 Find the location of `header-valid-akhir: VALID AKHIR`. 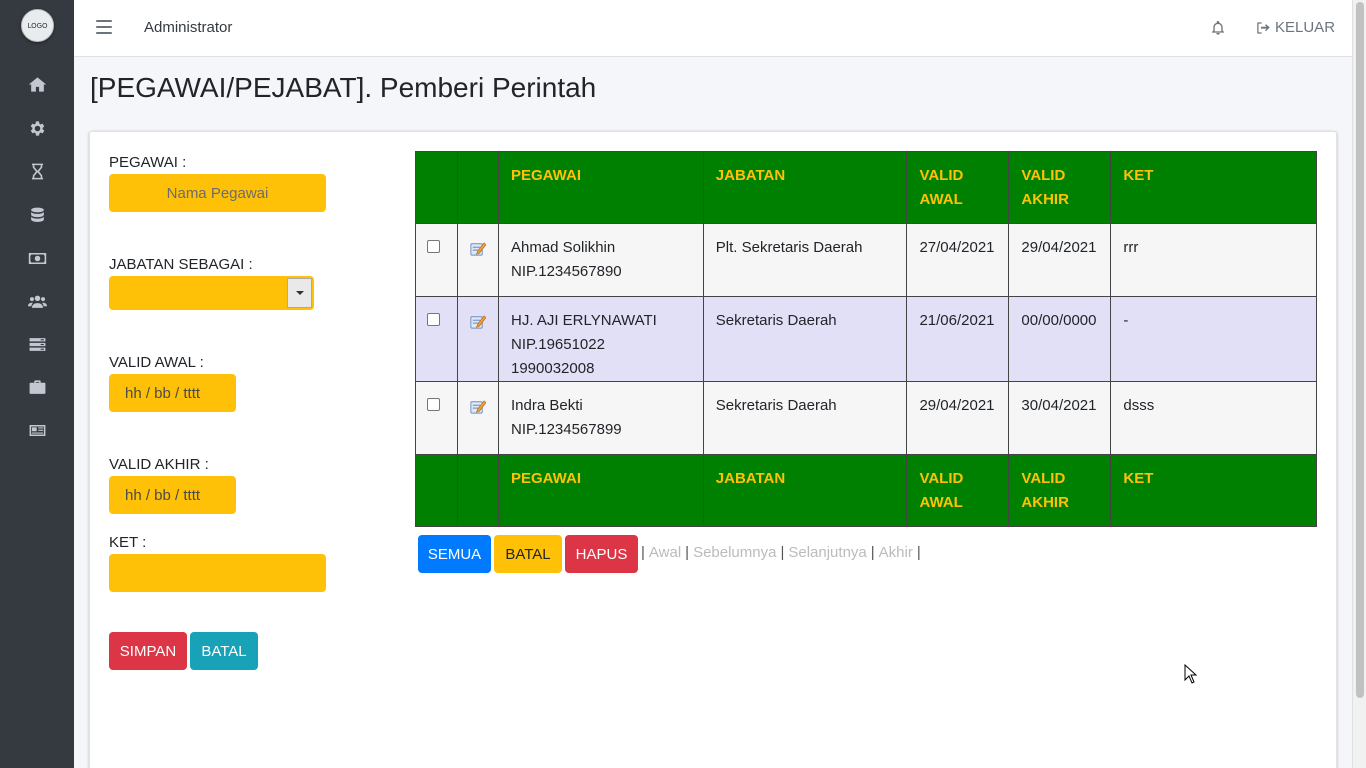

header-valid-akhir: VALID AKHIR is located at coordinates (1060, 187).